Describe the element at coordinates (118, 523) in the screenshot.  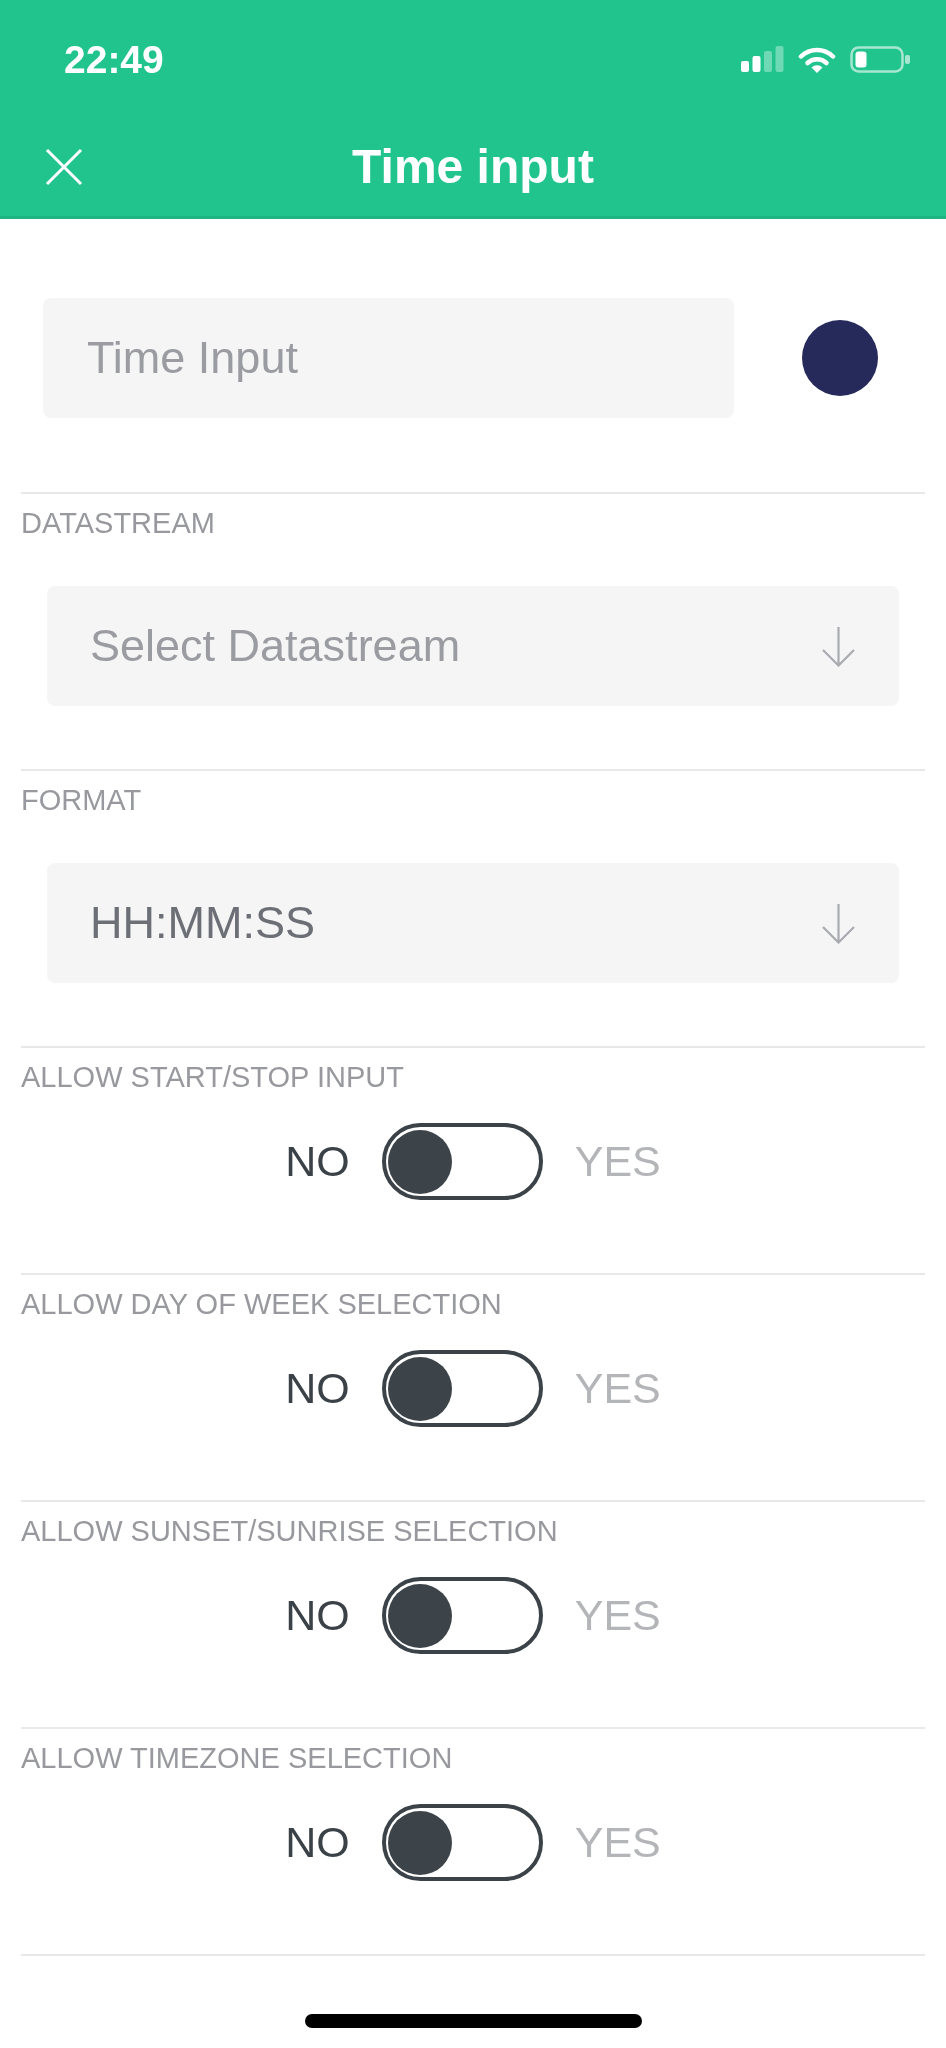
I see `section-label: DATASTREAM` at that location.